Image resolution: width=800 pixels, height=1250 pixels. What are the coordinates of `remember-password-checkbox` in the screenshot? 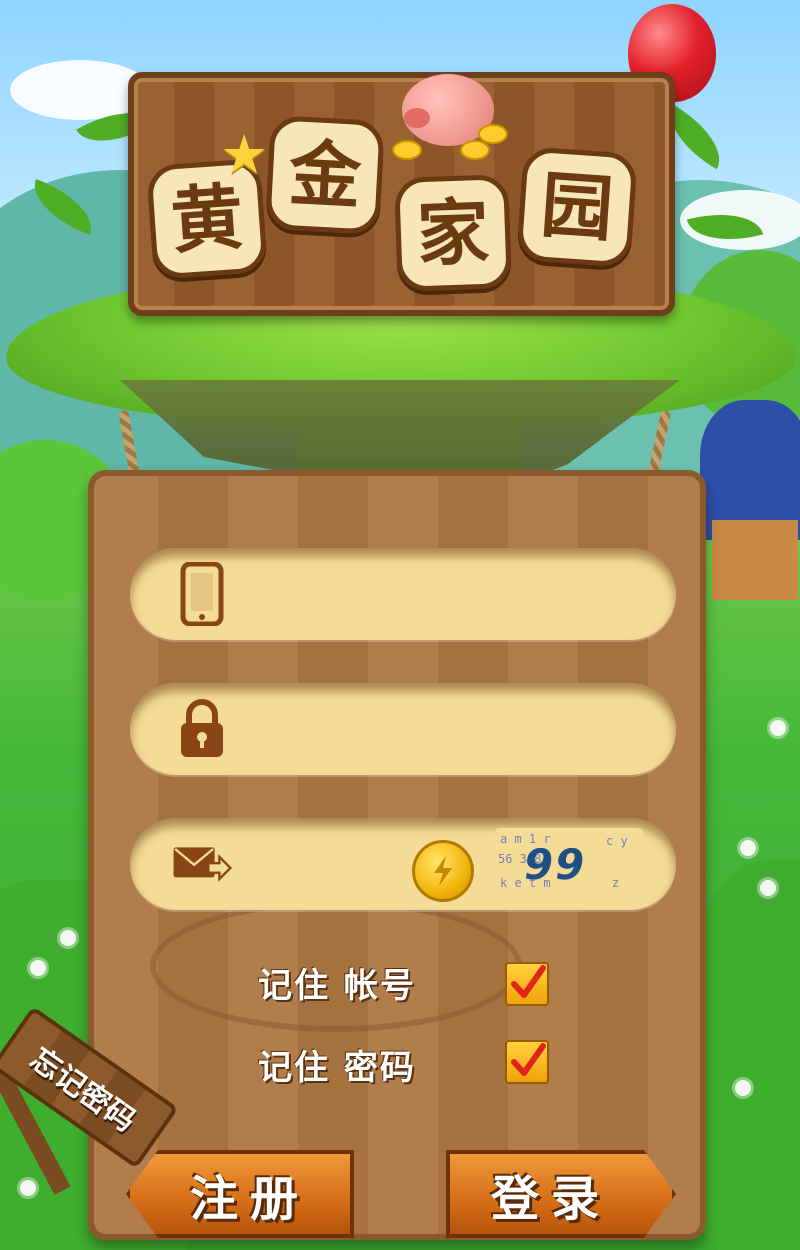 It's located at (527, 1062).